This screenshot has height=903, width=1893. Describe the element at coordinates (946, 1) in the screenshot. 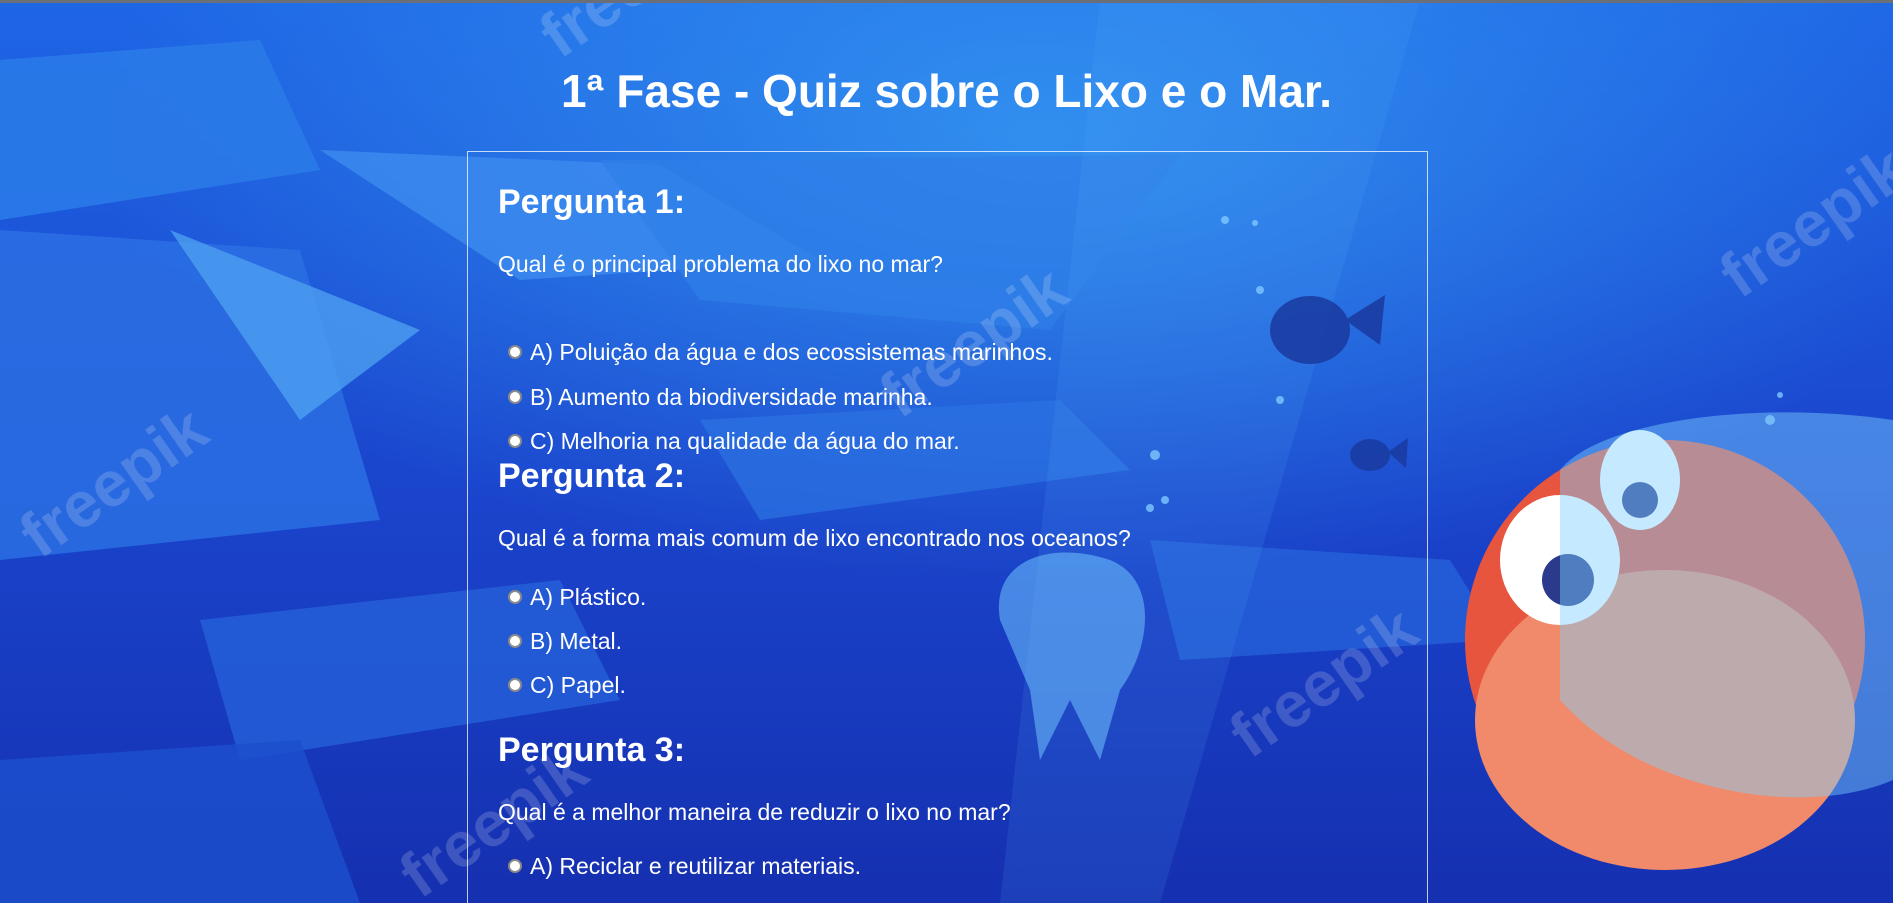

I see `window-top-border` at that location.